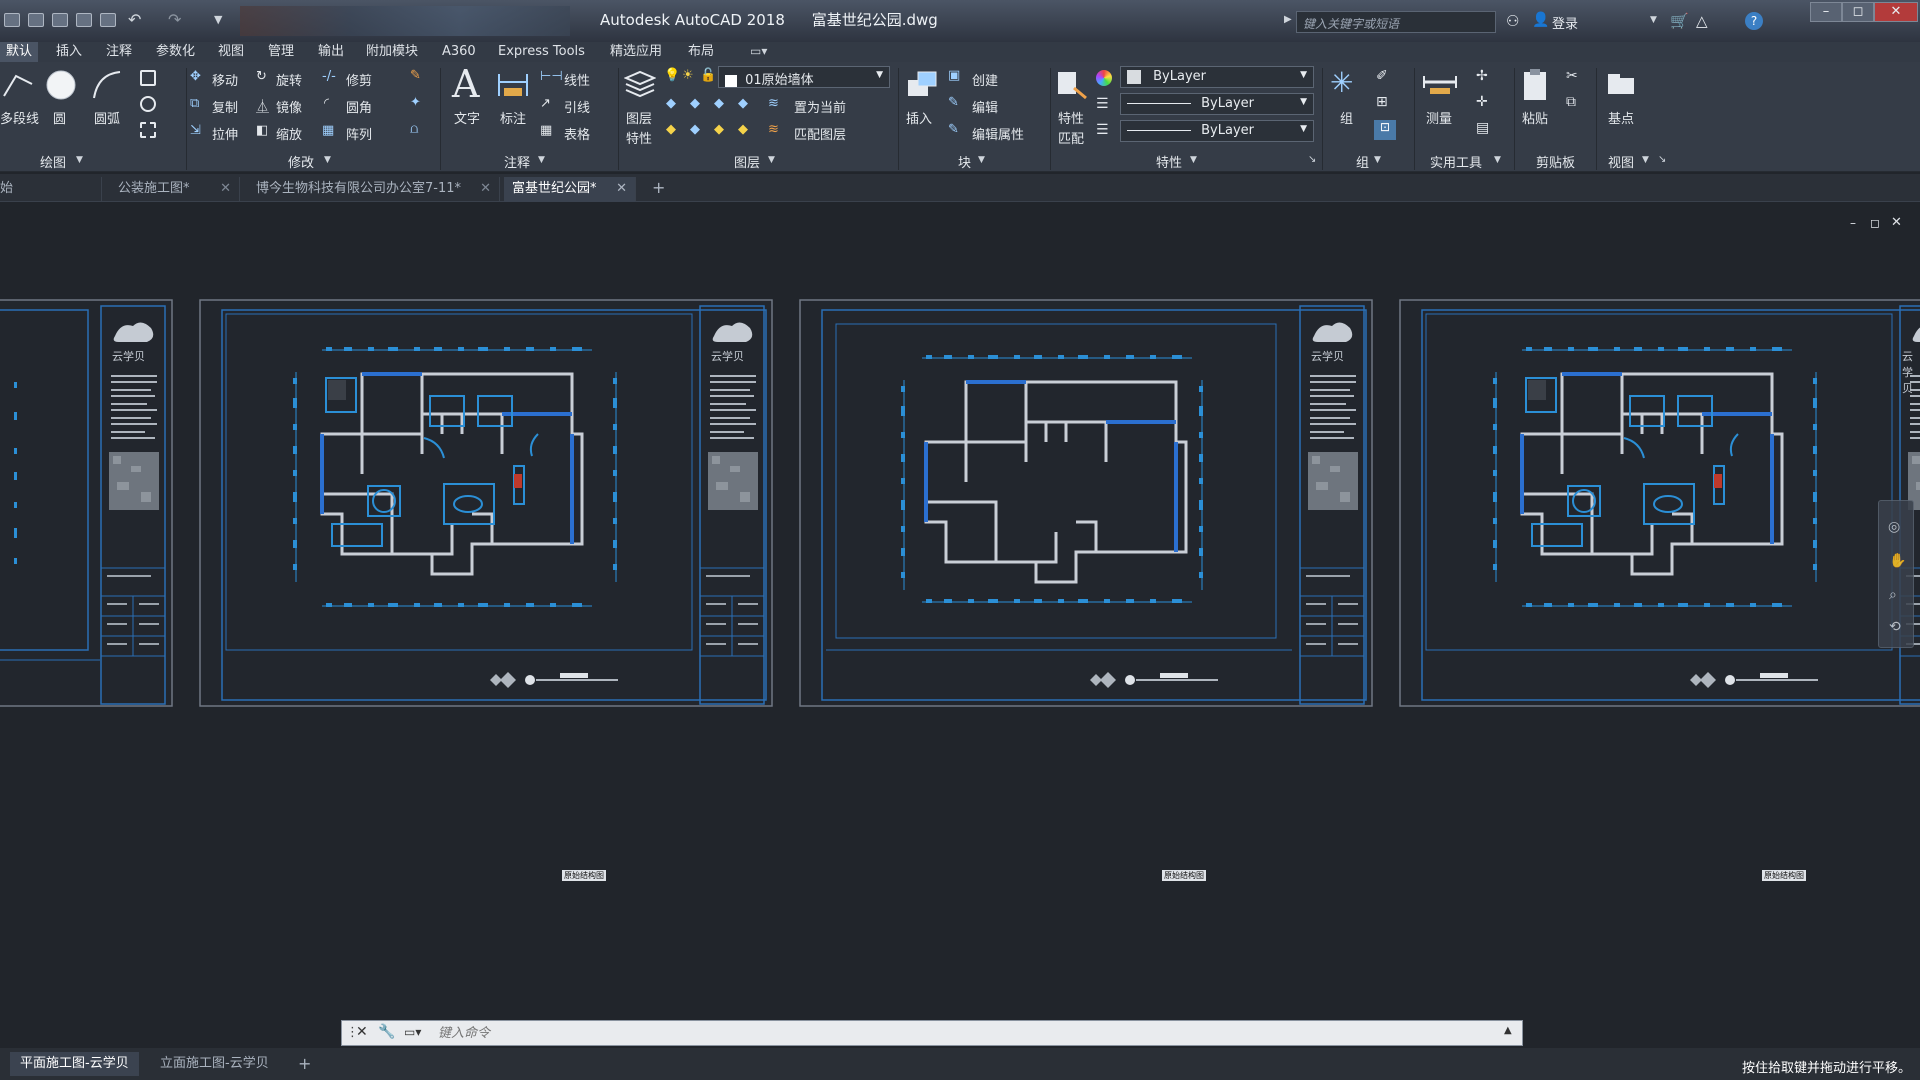 The height and width of the screenshot is (1080, 1920). I want to click on layout-tab-plan: 平面施工图-云学贝, so click(74, 1064).